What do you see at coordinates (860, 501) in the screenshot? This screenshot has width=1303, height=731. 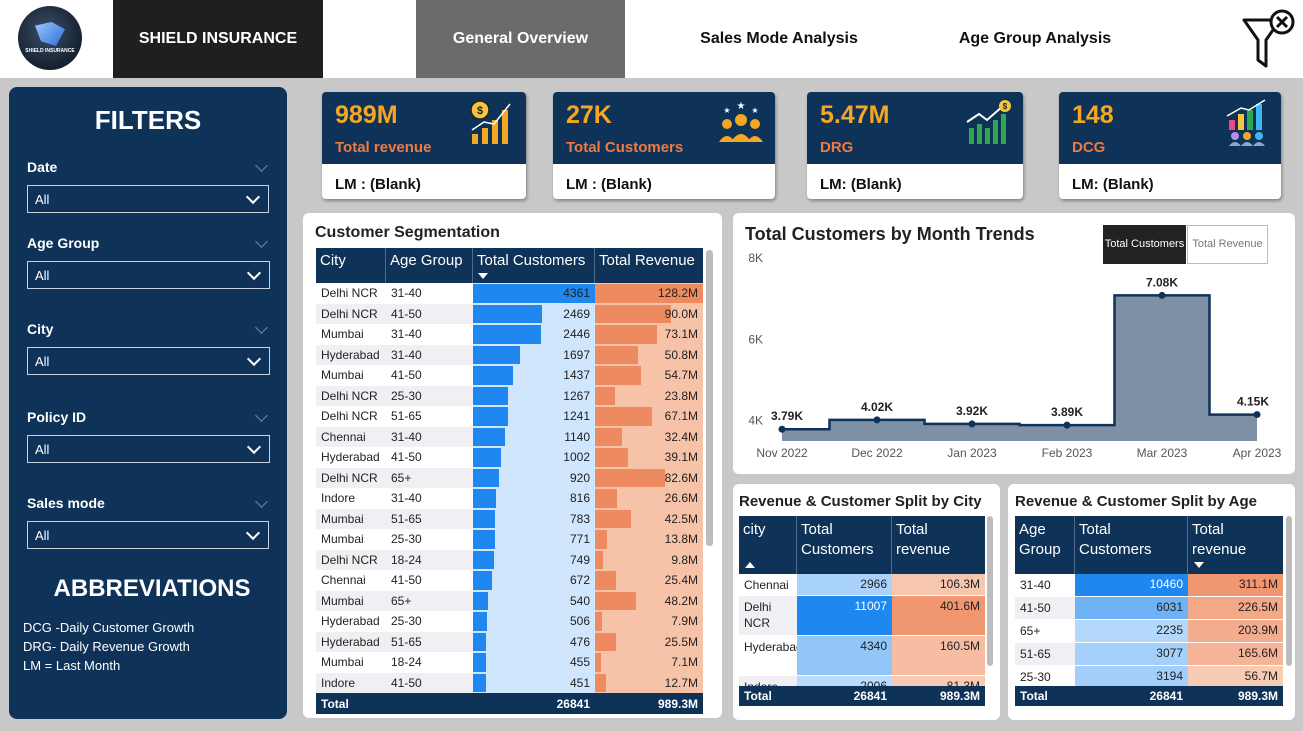 I see `city-split-title: Revenue & Customer Split by City` at bounding box center [860, 501].